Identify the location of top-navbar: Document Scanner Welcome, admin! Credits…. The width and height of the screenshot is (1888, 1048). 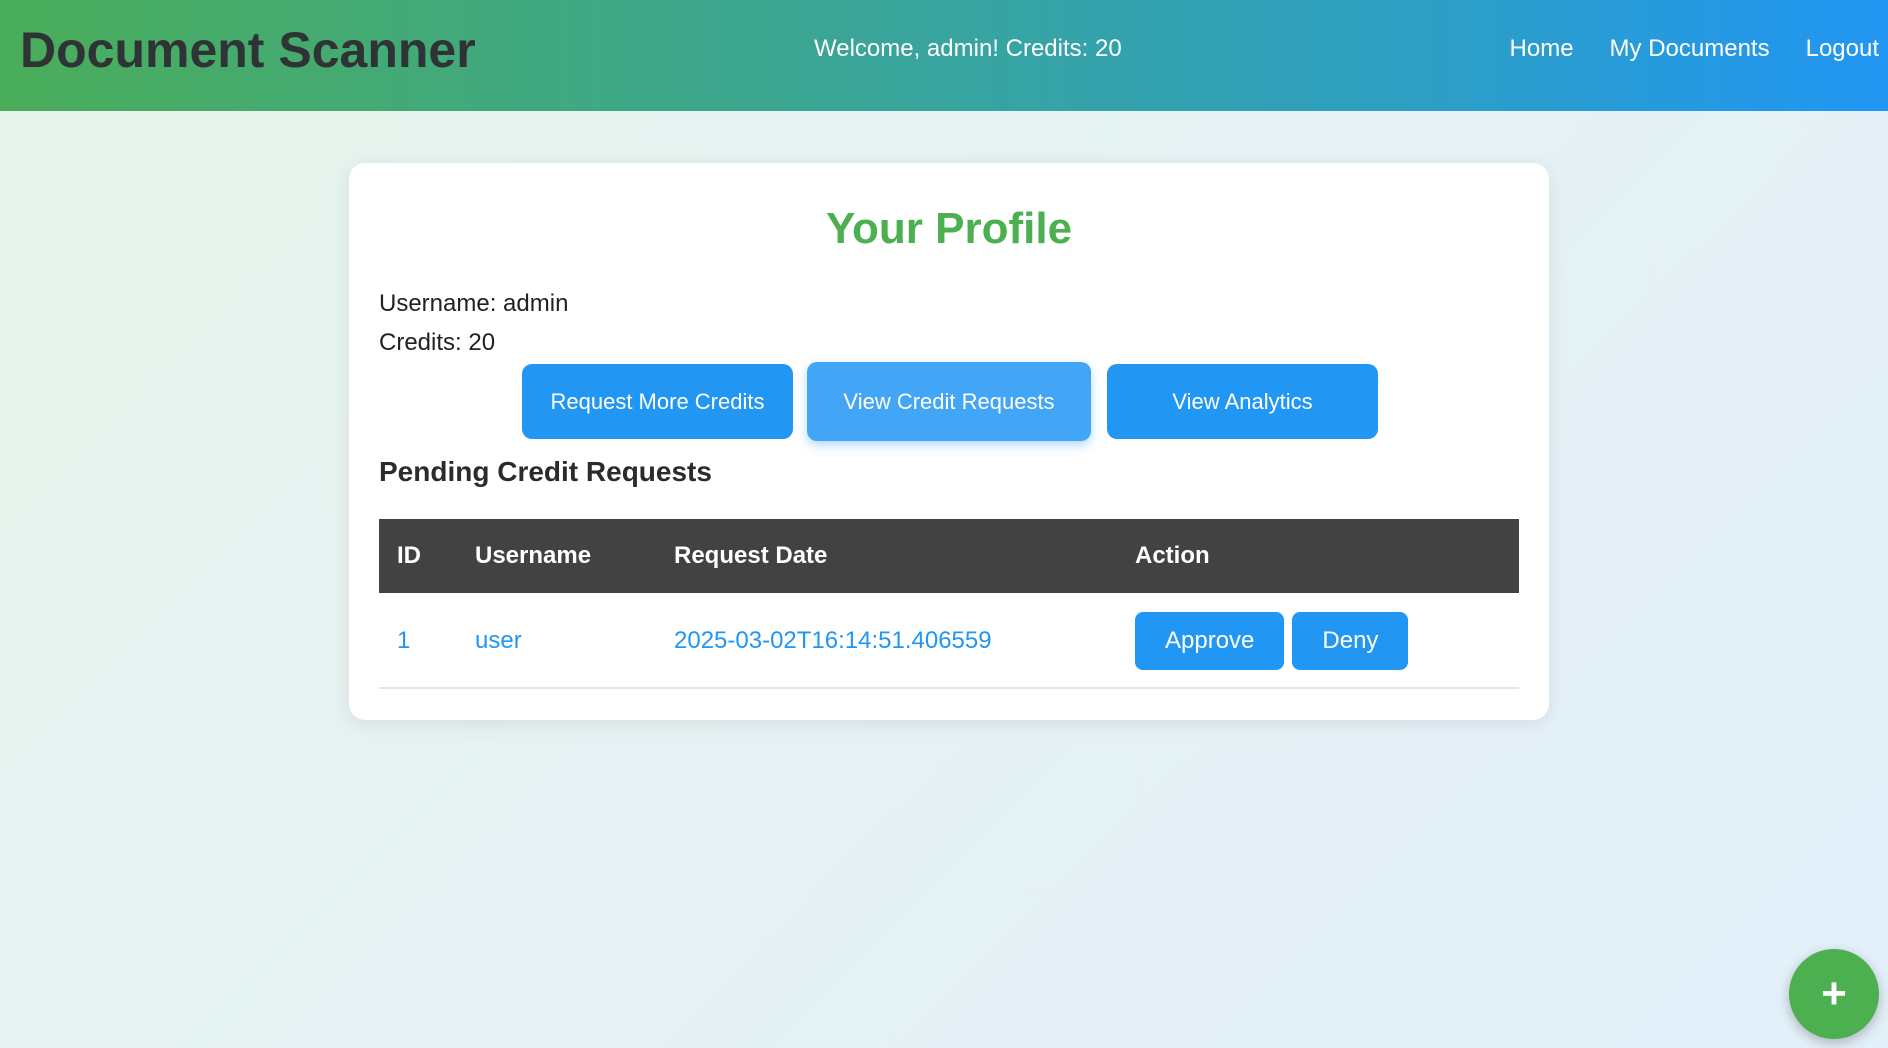
(944, 55).